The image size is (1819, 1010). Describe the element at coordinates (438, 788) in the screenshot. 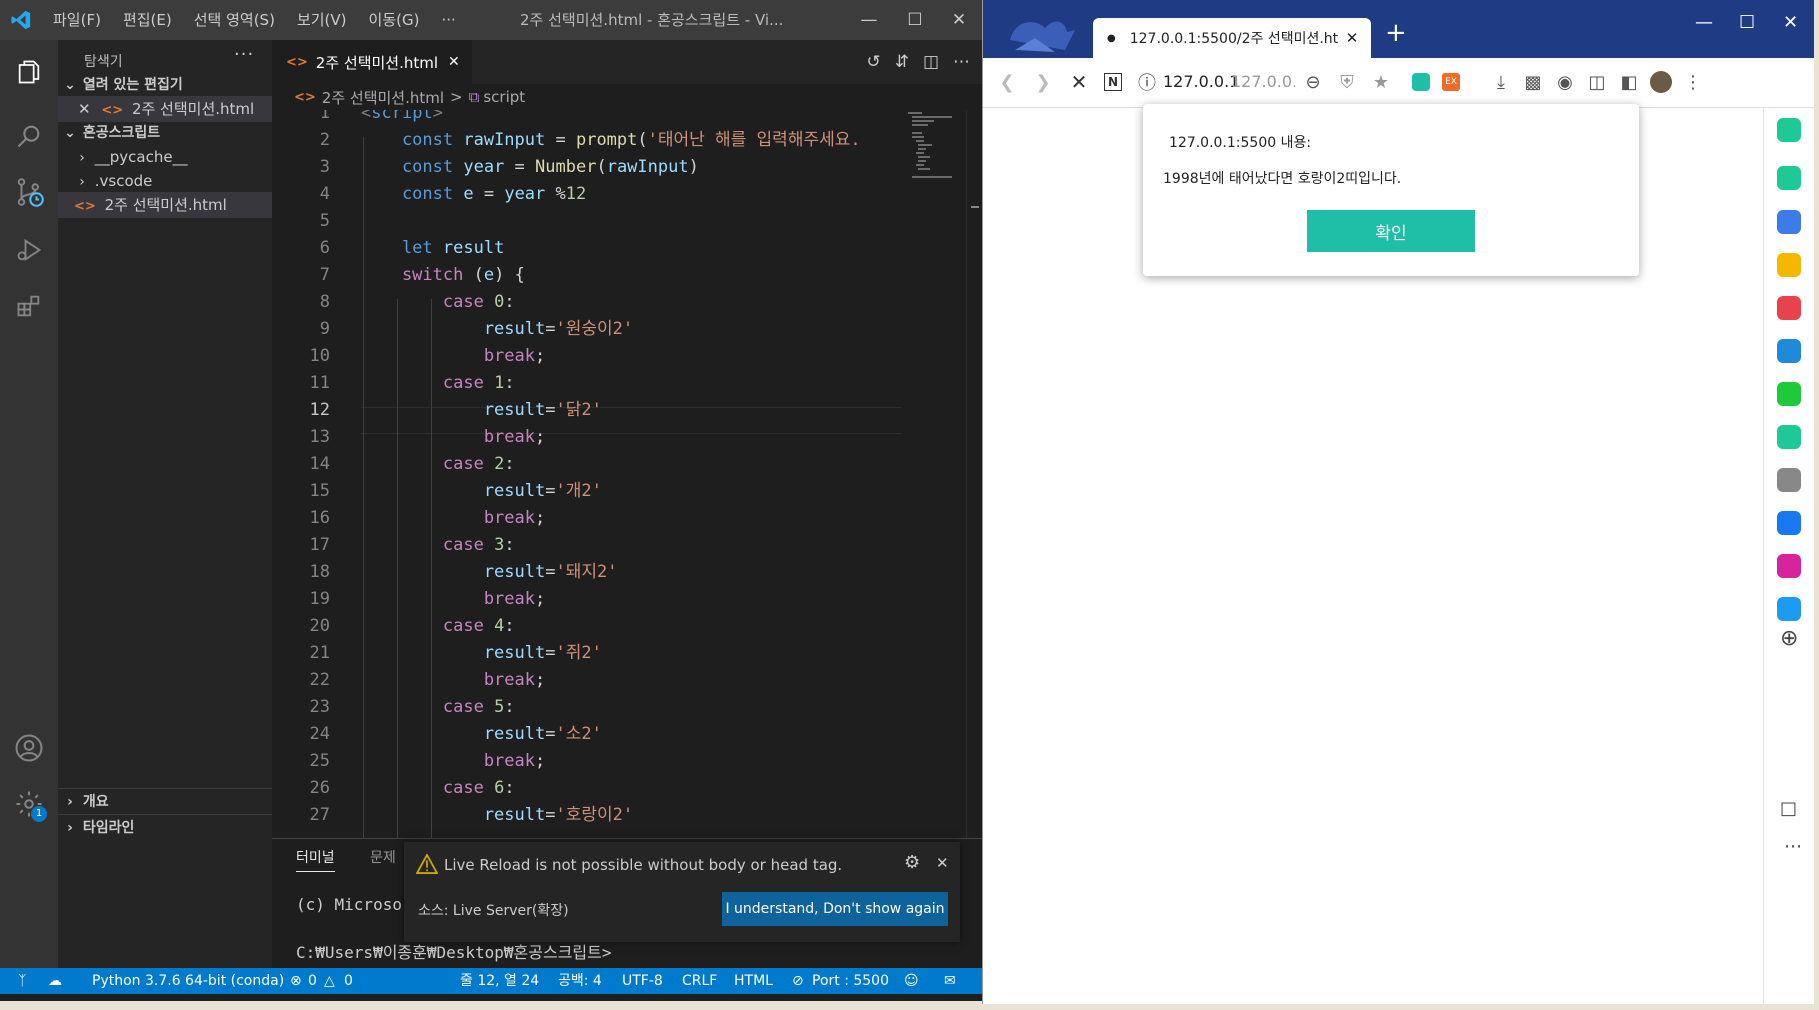

I see `code-line: case 6:` at that location.